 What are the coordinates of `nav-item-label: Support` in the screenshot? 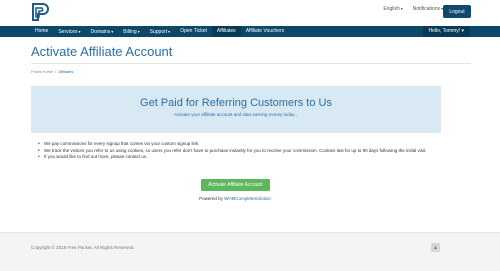 It's located at (158, 32).